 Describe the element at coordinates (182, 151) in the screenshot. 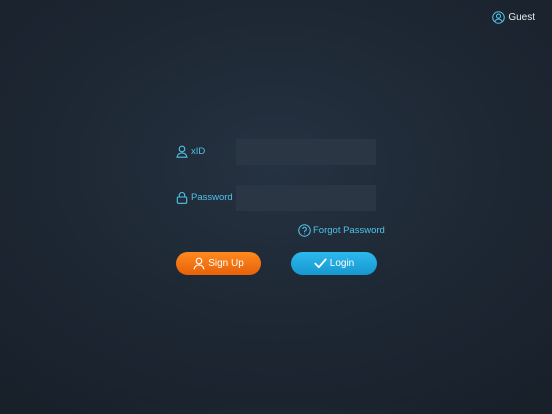

I see `user-outline-icon` at that location.